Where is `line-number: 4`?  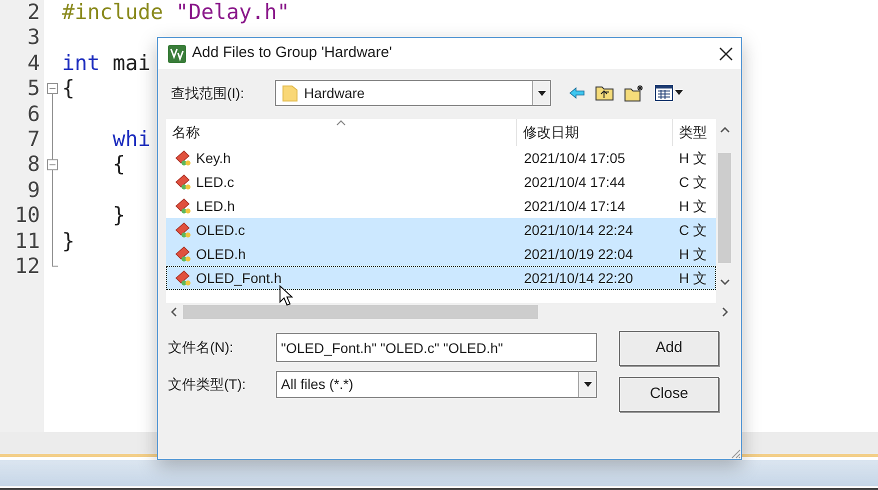 line-number: 4 is located at coordinates (33, 62).